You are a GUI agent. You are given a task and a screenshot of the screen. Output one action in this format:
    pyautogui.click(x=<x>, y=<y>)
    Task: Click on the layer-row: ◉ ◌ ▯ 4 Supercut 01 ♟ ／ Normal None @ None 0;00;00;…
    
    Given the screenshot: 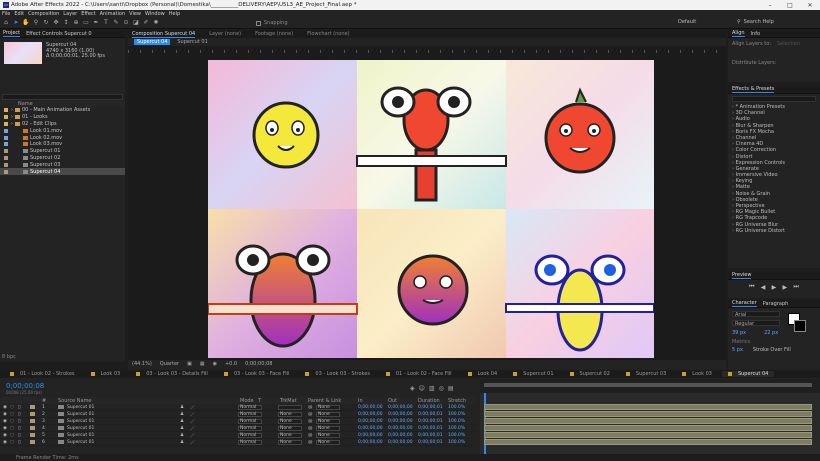 What is the action you would take?
    pyautogui.click(x=238, y=428)
    